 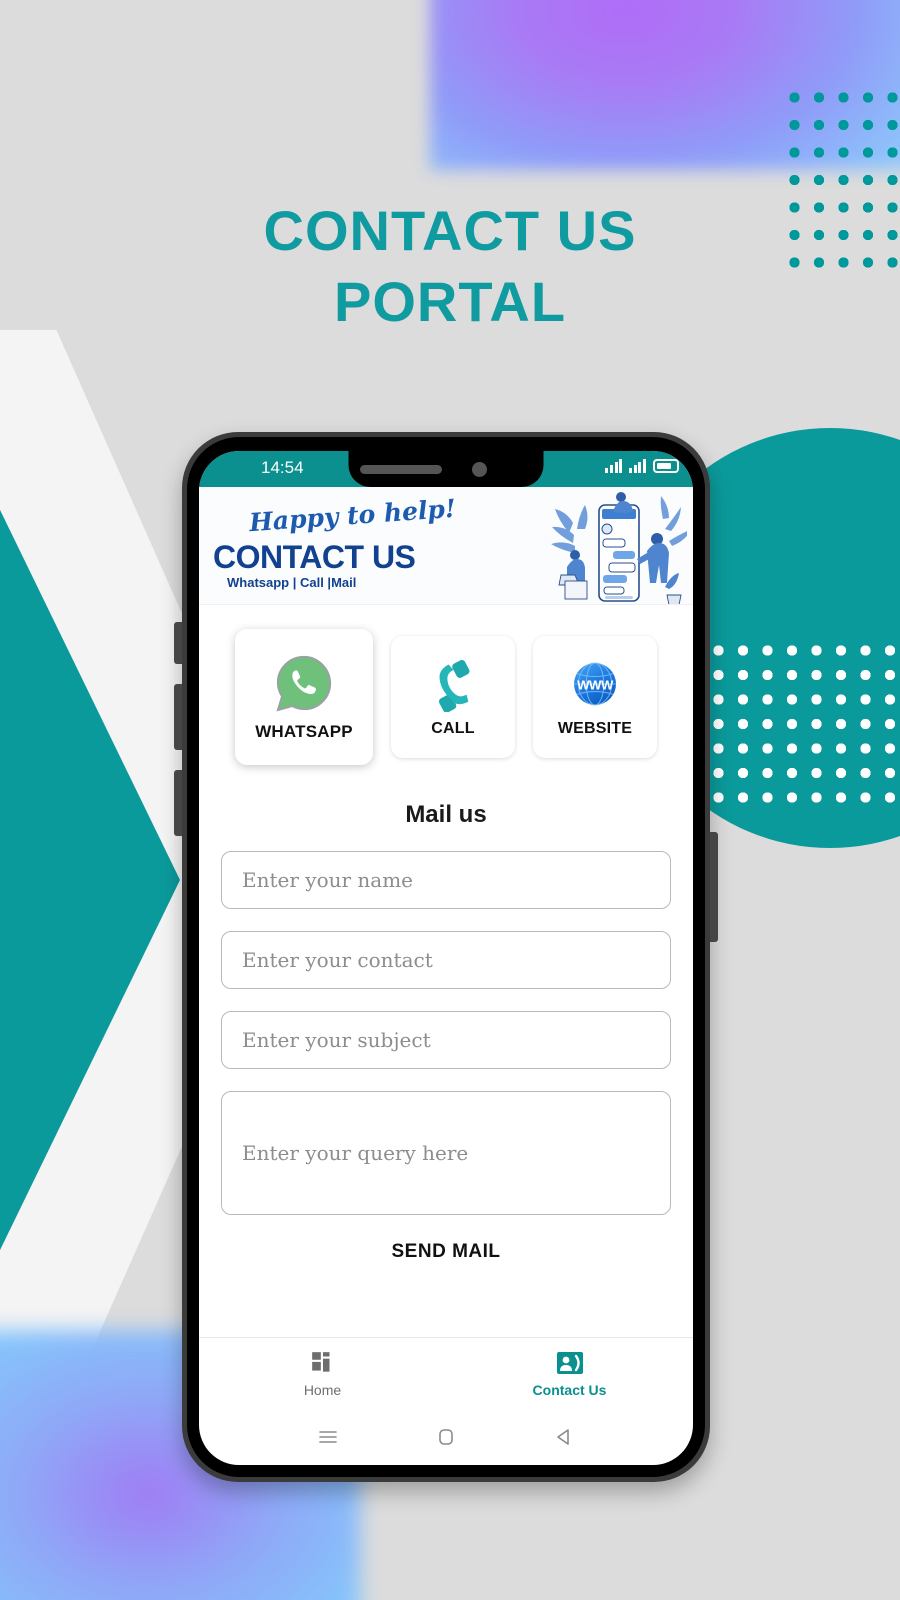 What do you see at coordinates (479, 469) in the screenshot?
I see `front-camera-icon` at bounding box center [479, 469].